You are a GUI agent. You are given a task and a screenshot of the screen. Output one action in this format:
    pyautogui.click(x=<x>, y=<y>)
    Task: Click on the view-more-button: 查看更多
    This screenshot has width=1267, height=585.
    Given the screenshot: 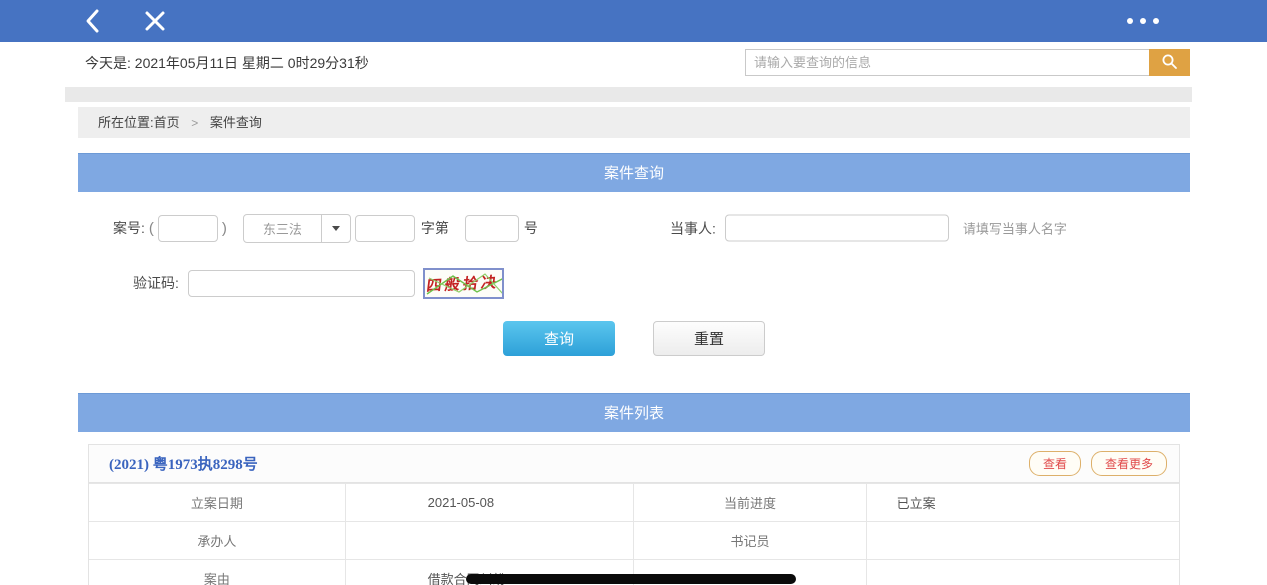 What is the action you would take?
    pyautogui.click(x=1128, y=463)
    